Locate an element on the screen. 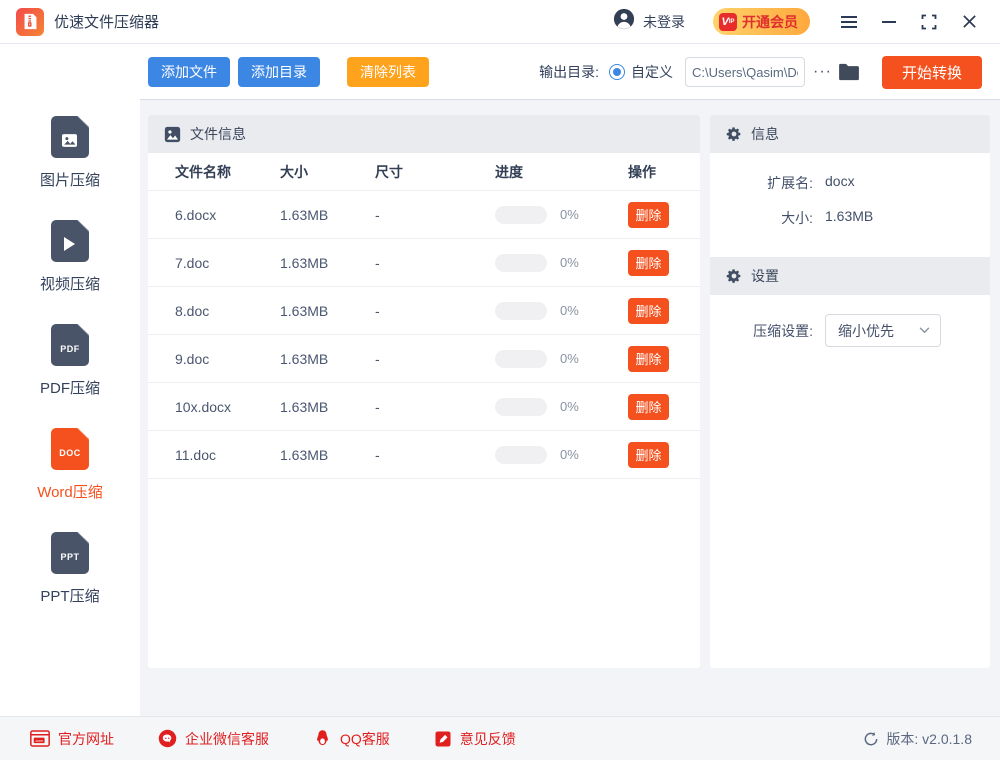 The image size is (1000, 760). start-convert-button: 开始转换 is located at coordinates (931, 72).